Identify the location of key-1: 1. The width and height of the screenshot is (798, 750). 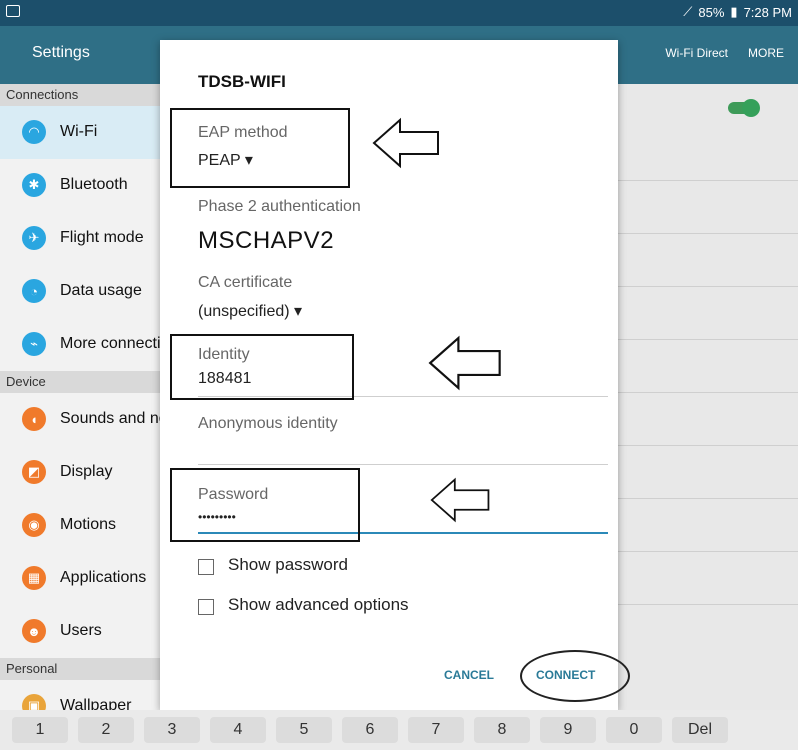
(40, 730).